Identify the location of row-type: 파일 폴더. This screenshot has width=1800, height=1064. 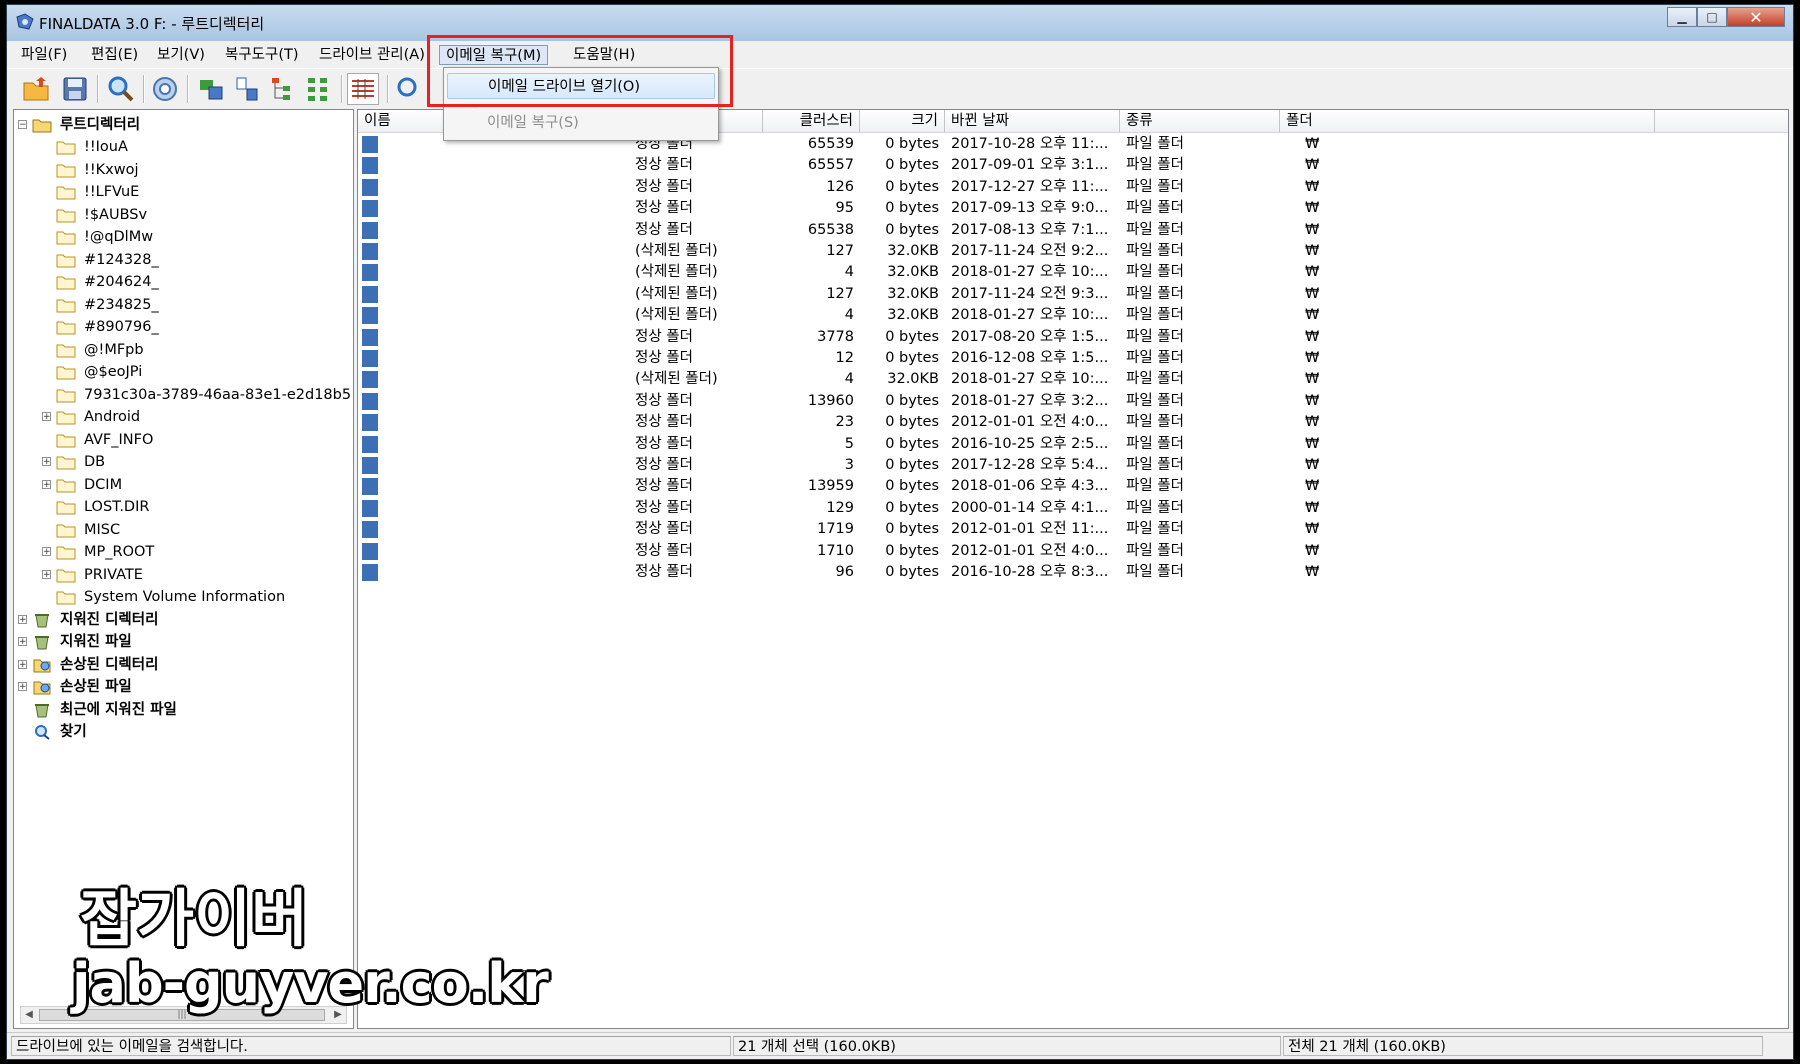
(1155, 550).